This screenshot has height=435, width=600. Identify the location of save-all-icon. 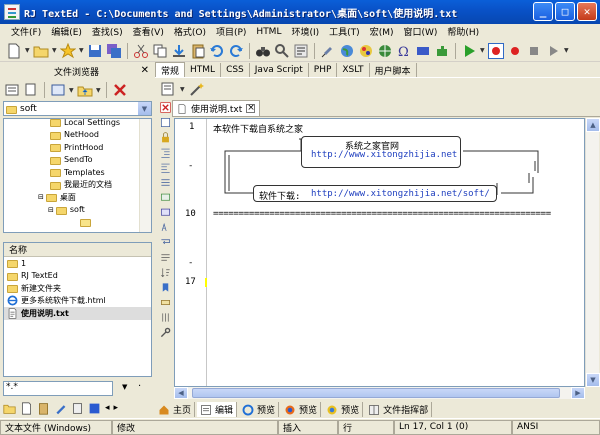
(114, 51).